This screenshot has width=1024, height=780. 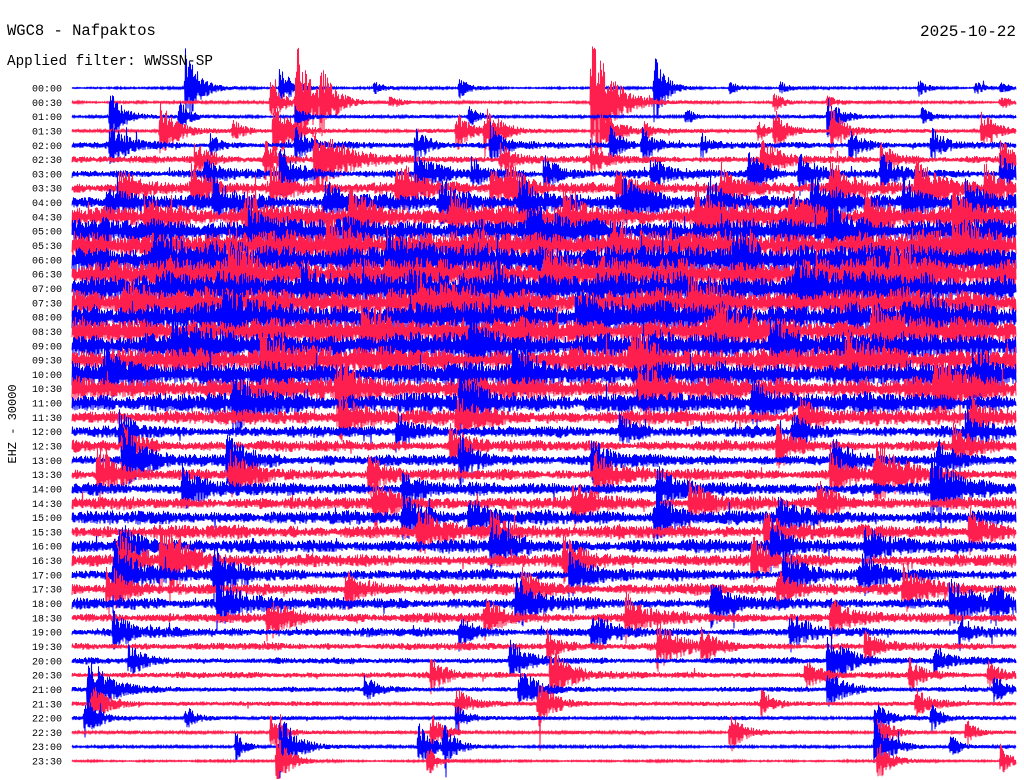 What do you see at coordinates (47, 548) in the screenshot?
I see `tick-label-1600: 16:00` at bounding box center [47, 548].